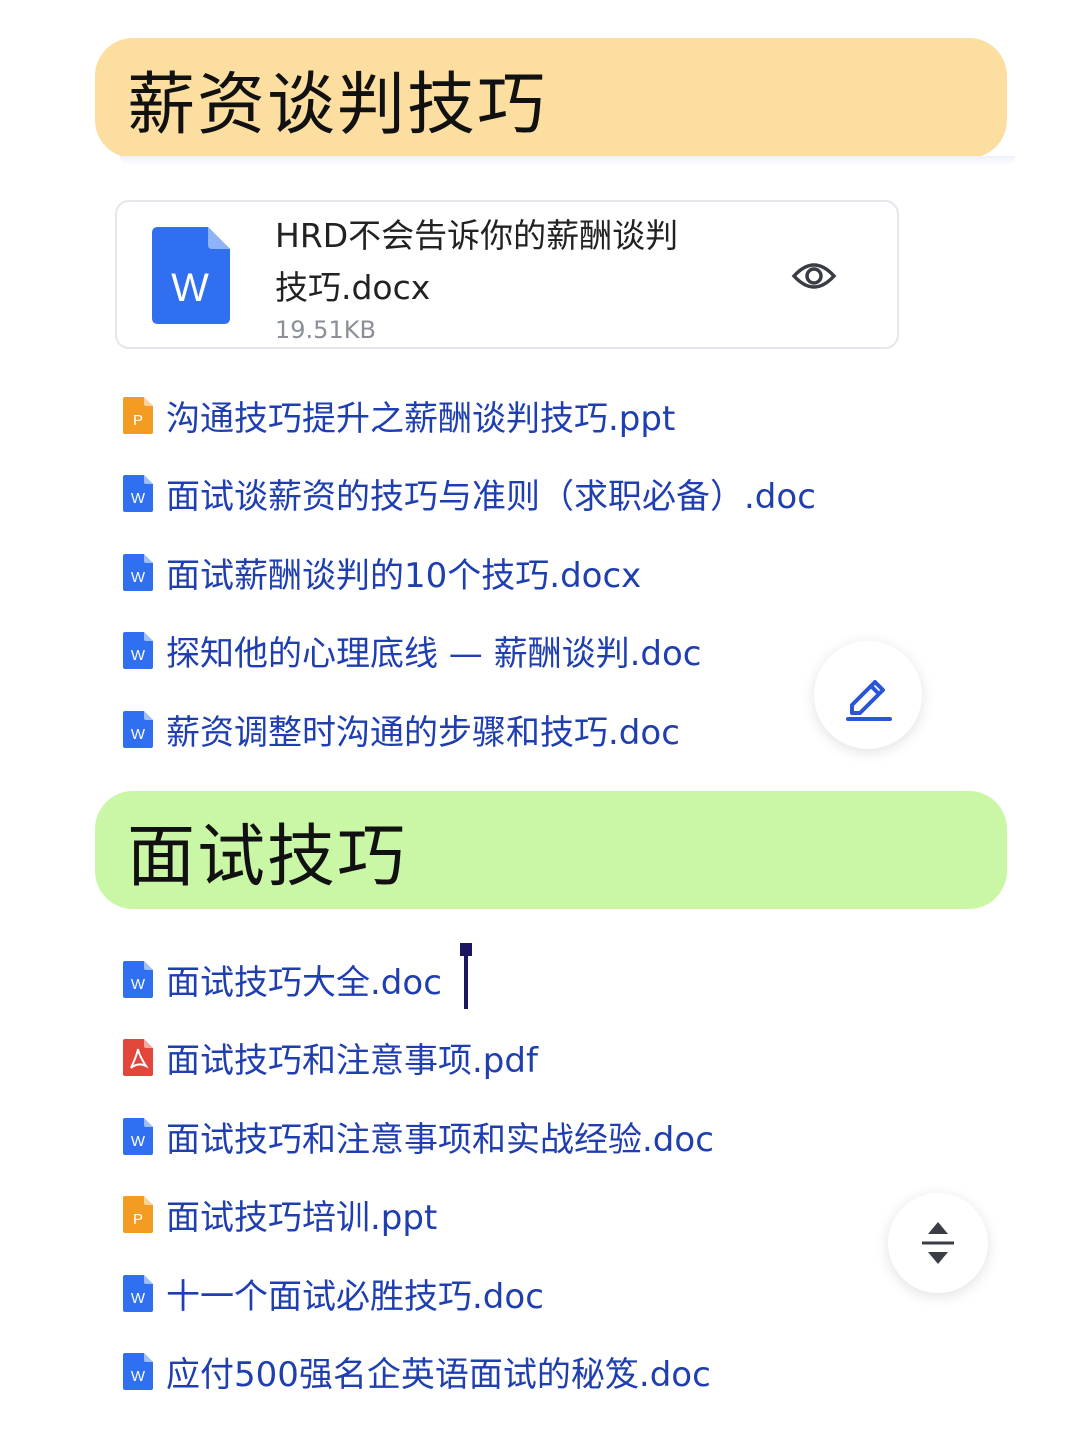  What do you see at coordinates (355, 1293) in the screenshot?
I see `file-name-link: 十一个面试必胜技巧.doc` at bounding box center [355, 1293].